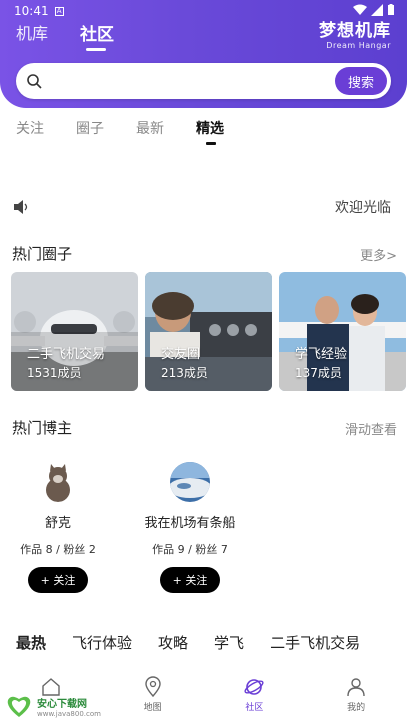 The image size is (407, 723). I want to click on circle-members: 213成员, so click(184, 373).